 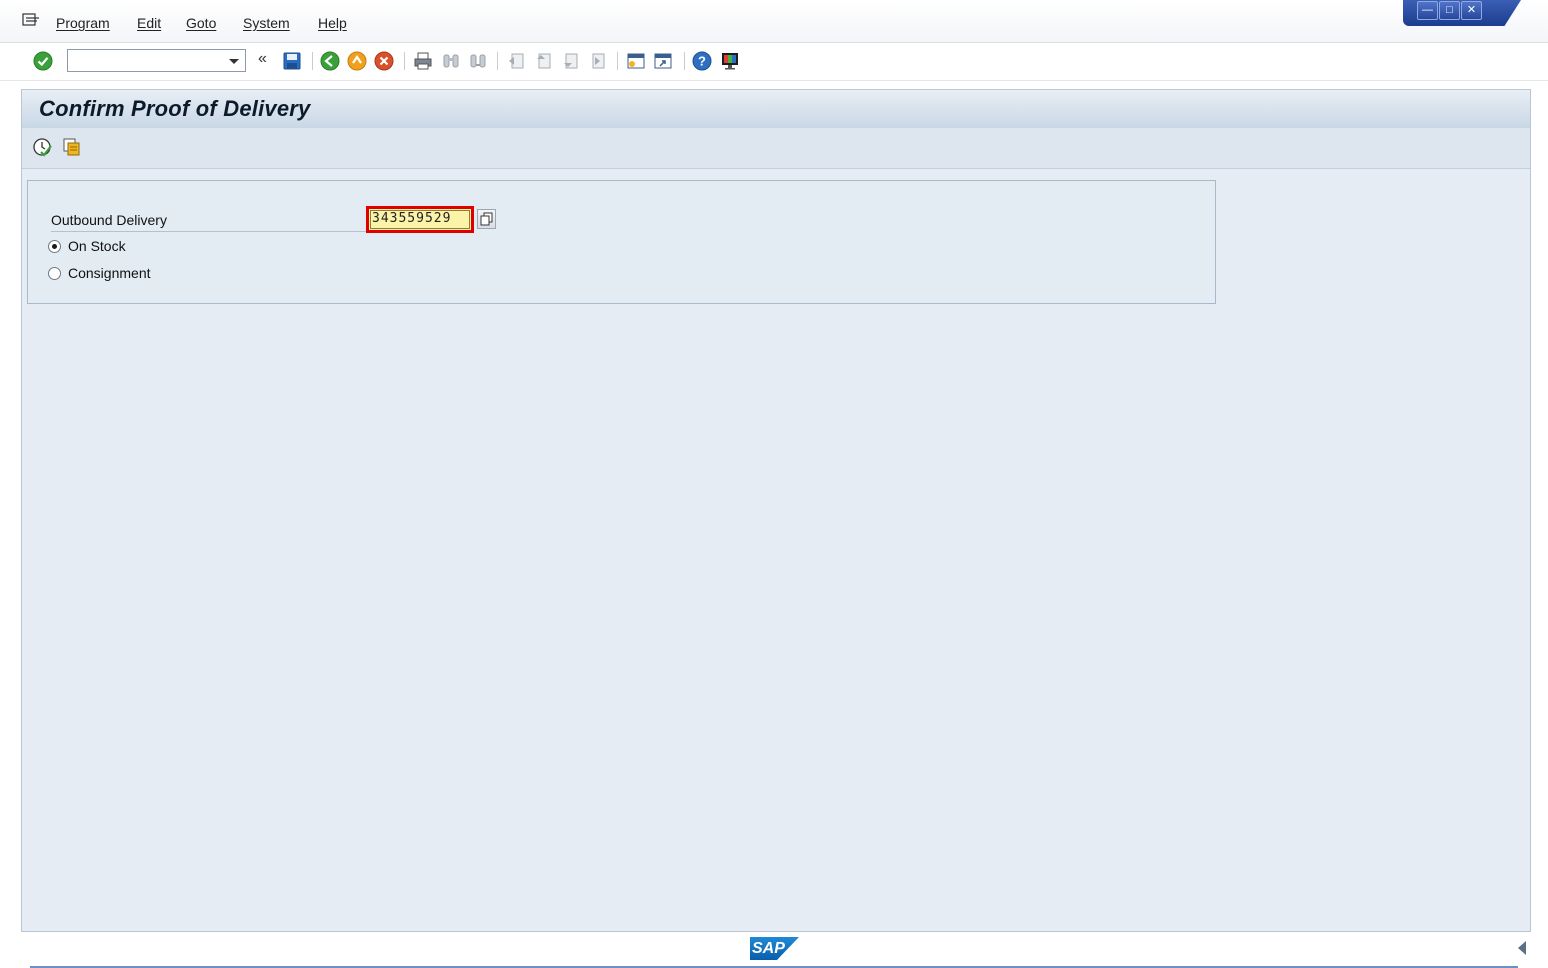 I want to click on window-controls: — □ ✕, so click(x=1462, y=13).